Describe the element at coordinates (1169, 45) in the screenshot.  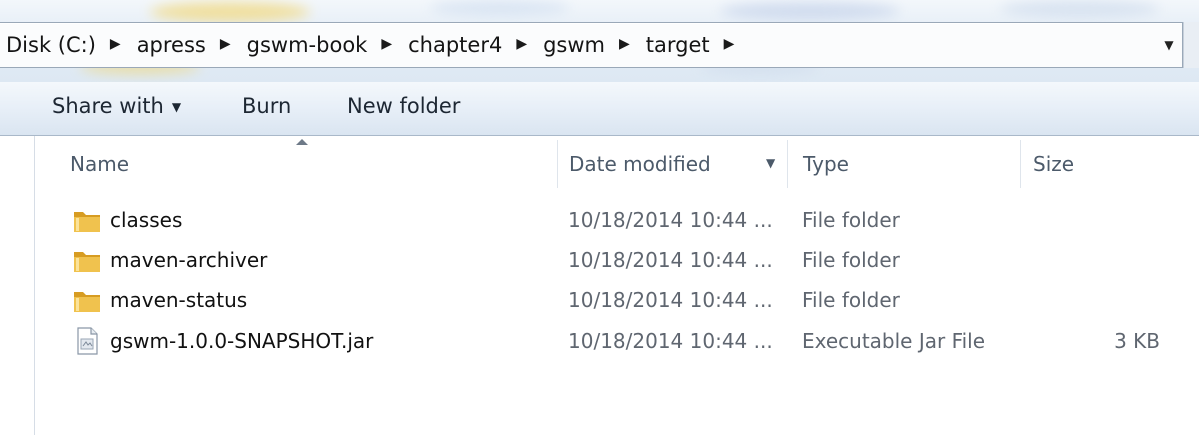
I see `address-history-dropdown-icon: ▼` at that location.